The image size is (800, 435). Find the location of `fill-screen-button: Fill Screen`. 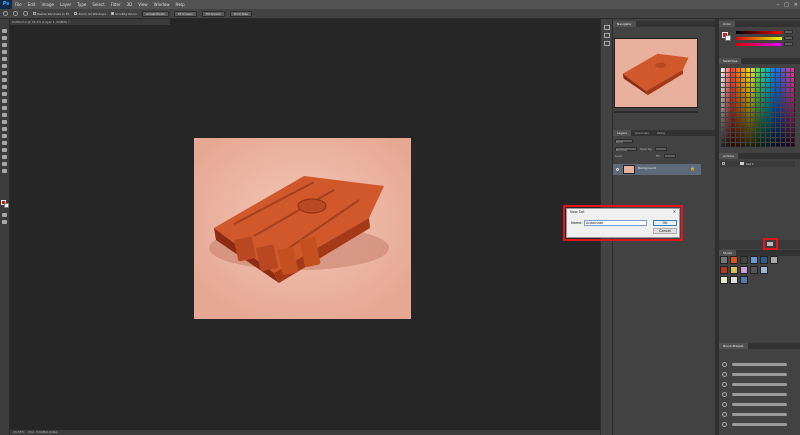

fill-screen-button: Fill Screen is located at coordinates (213, 13).